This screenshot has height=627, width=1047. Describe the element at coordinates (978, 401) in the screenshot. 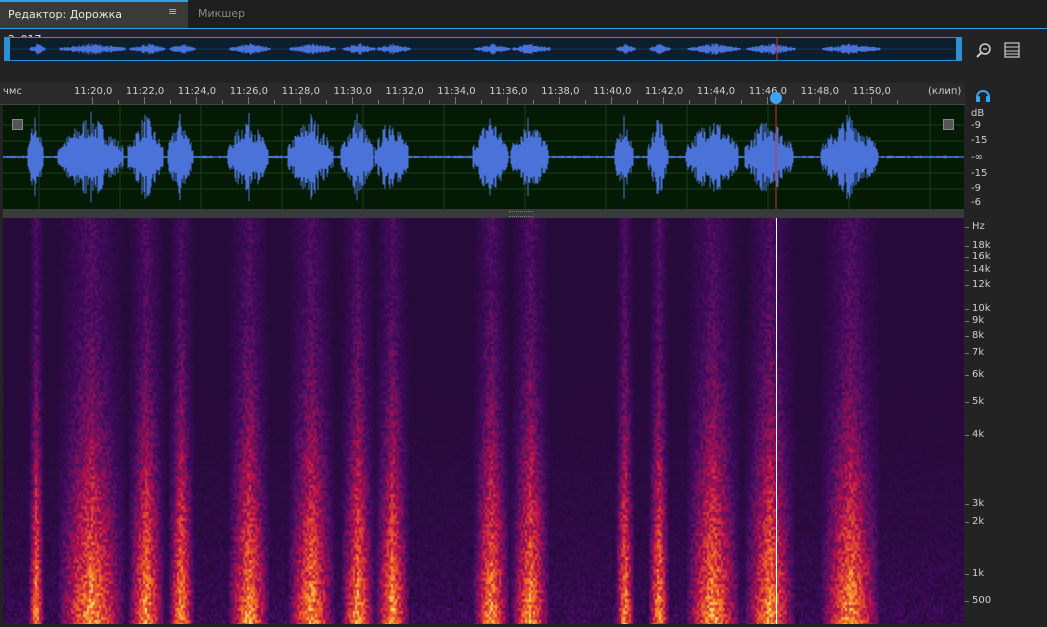

I see `hz-label: 5k` at that location.